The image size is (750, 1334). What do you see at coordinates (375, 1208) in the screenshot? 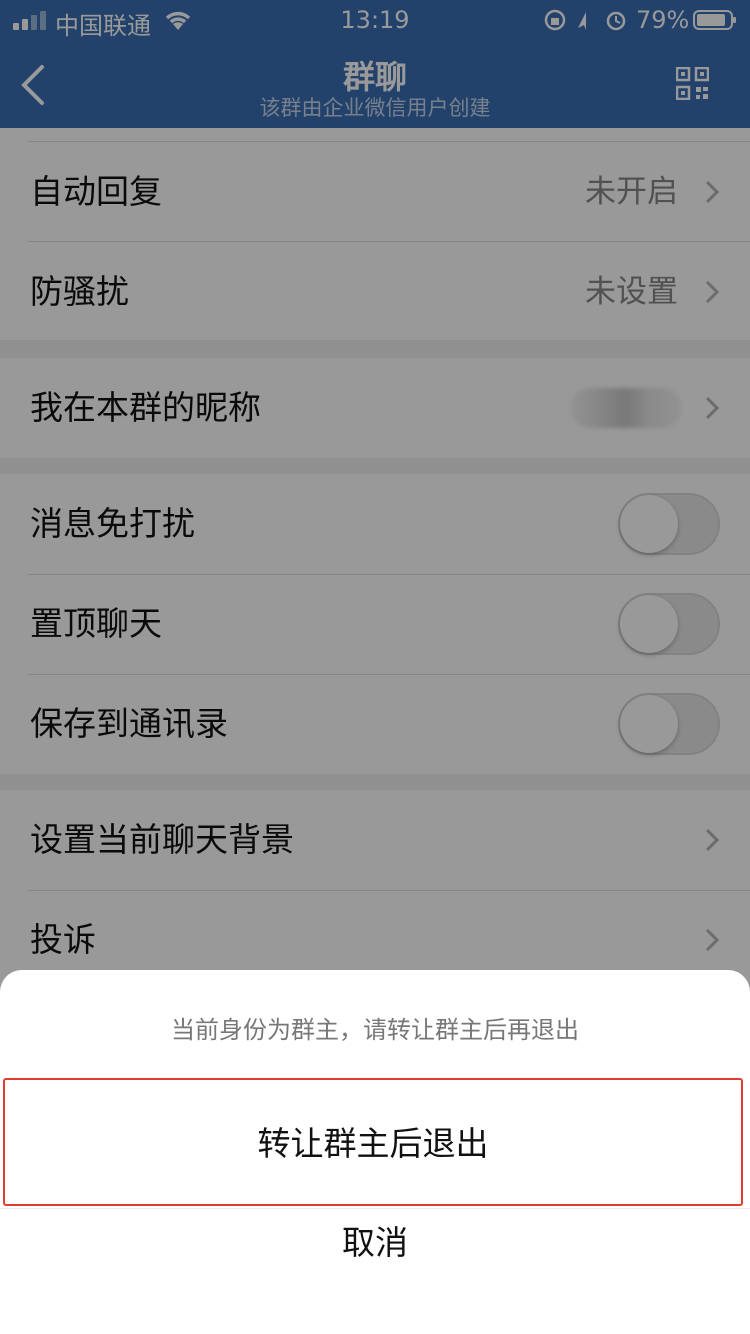
I see `divider` at bounding box center [375, 1208].